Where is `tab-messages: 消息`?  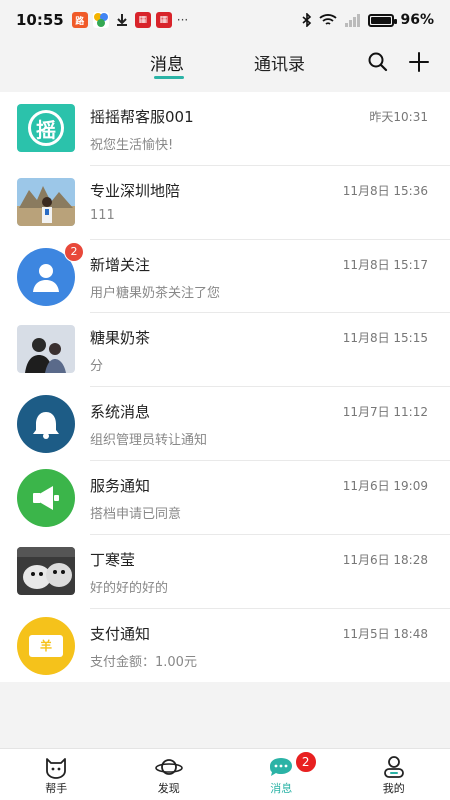
tab-messages: 消息 is located at coordinates (167, 62).